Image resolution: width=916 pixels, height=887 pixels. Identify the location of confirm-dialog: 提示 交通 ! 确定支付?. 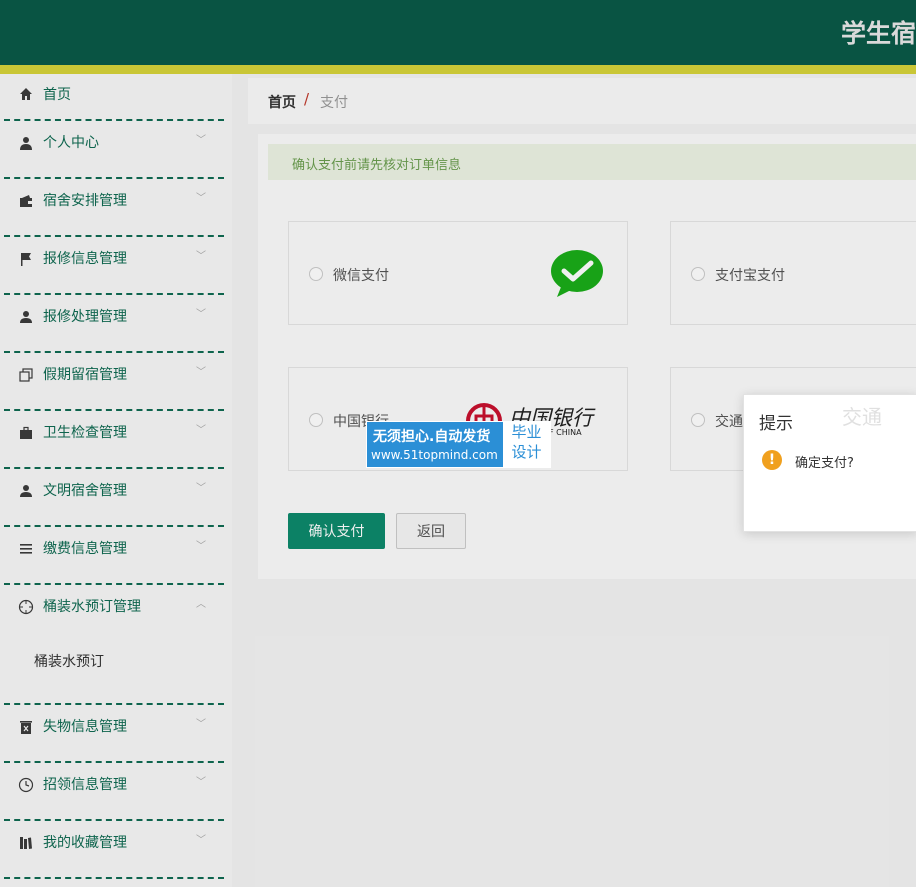
(829, 463).